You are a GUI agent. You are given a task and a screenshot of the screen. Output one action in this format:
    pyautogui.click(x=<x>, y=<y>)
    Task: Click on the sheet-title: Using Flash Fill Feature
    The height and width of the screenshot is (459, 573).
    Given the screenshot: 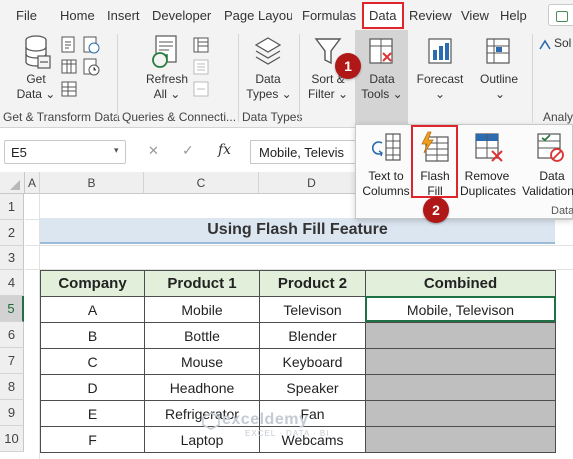 What is the action you would take?
    pyautogui.click(x=297, y=231)
    